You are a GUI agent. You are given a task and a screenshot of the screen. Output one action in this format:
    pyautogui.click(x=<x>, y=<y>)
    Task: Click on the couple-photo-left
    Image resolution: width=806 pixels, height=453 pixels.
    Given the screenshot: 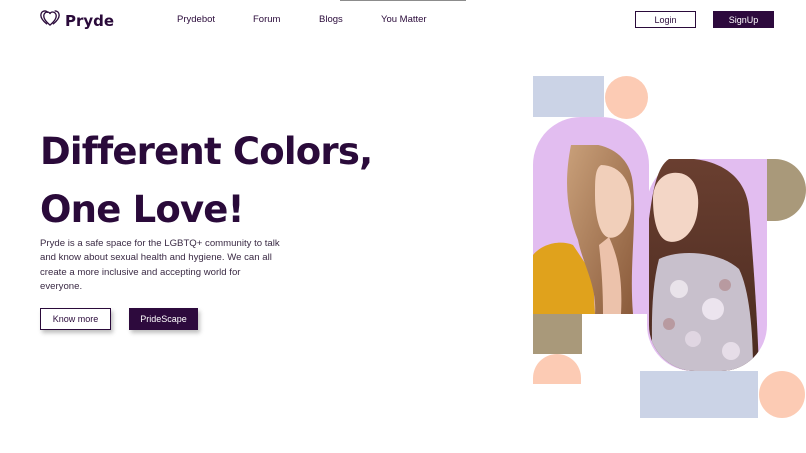 What is the action you would take?
    pyautogui.click(x=591, y=229)
    